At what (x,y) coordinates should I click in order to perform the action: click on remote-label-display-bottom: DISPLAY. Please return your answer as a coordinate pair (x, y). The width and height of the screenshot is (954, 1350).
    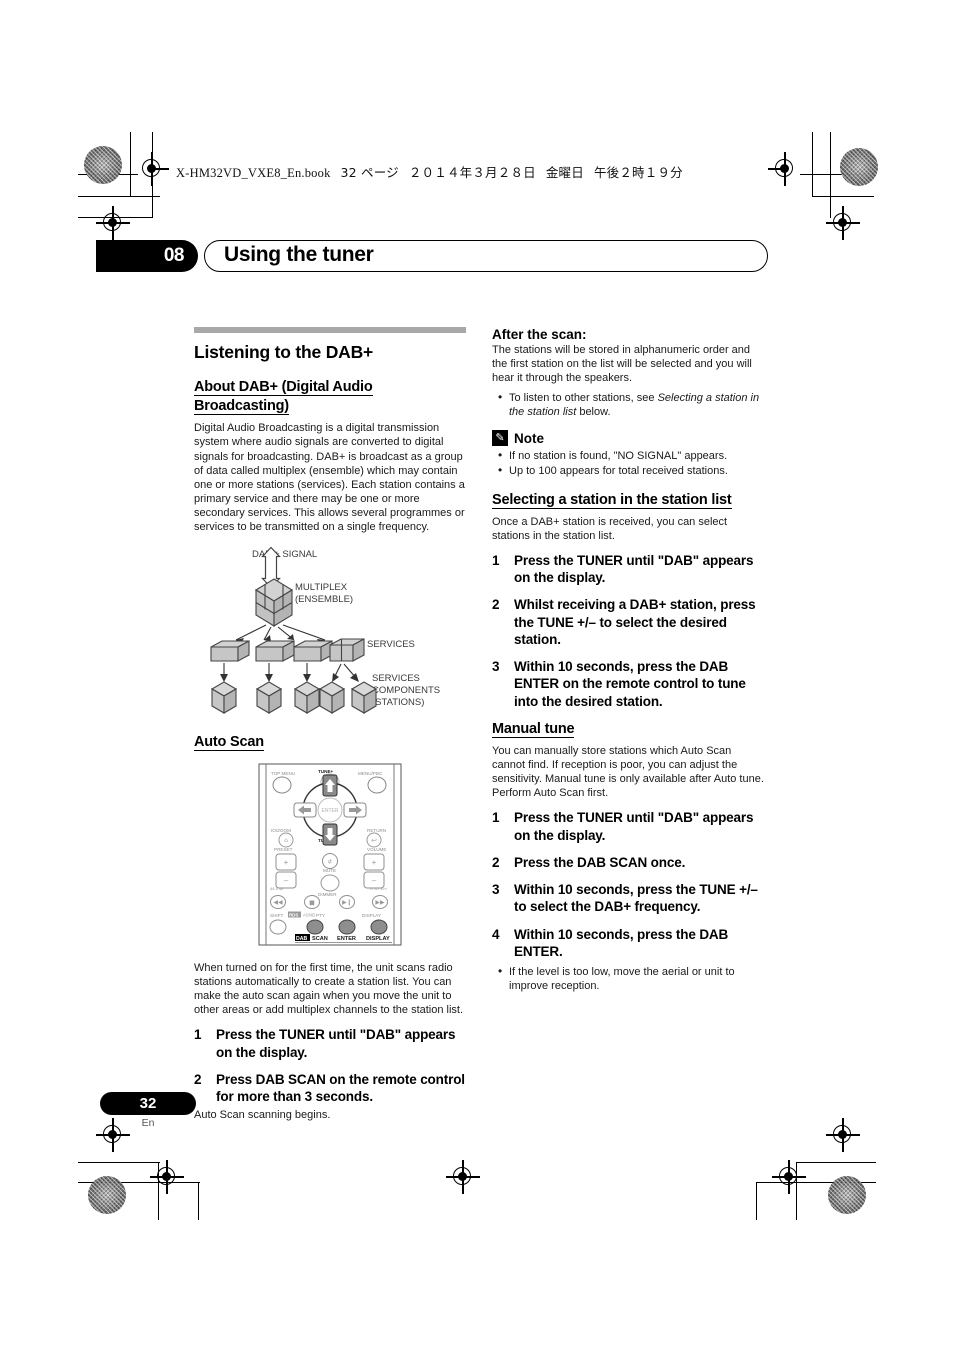
    Looking at the image, I should click on (378, 939).